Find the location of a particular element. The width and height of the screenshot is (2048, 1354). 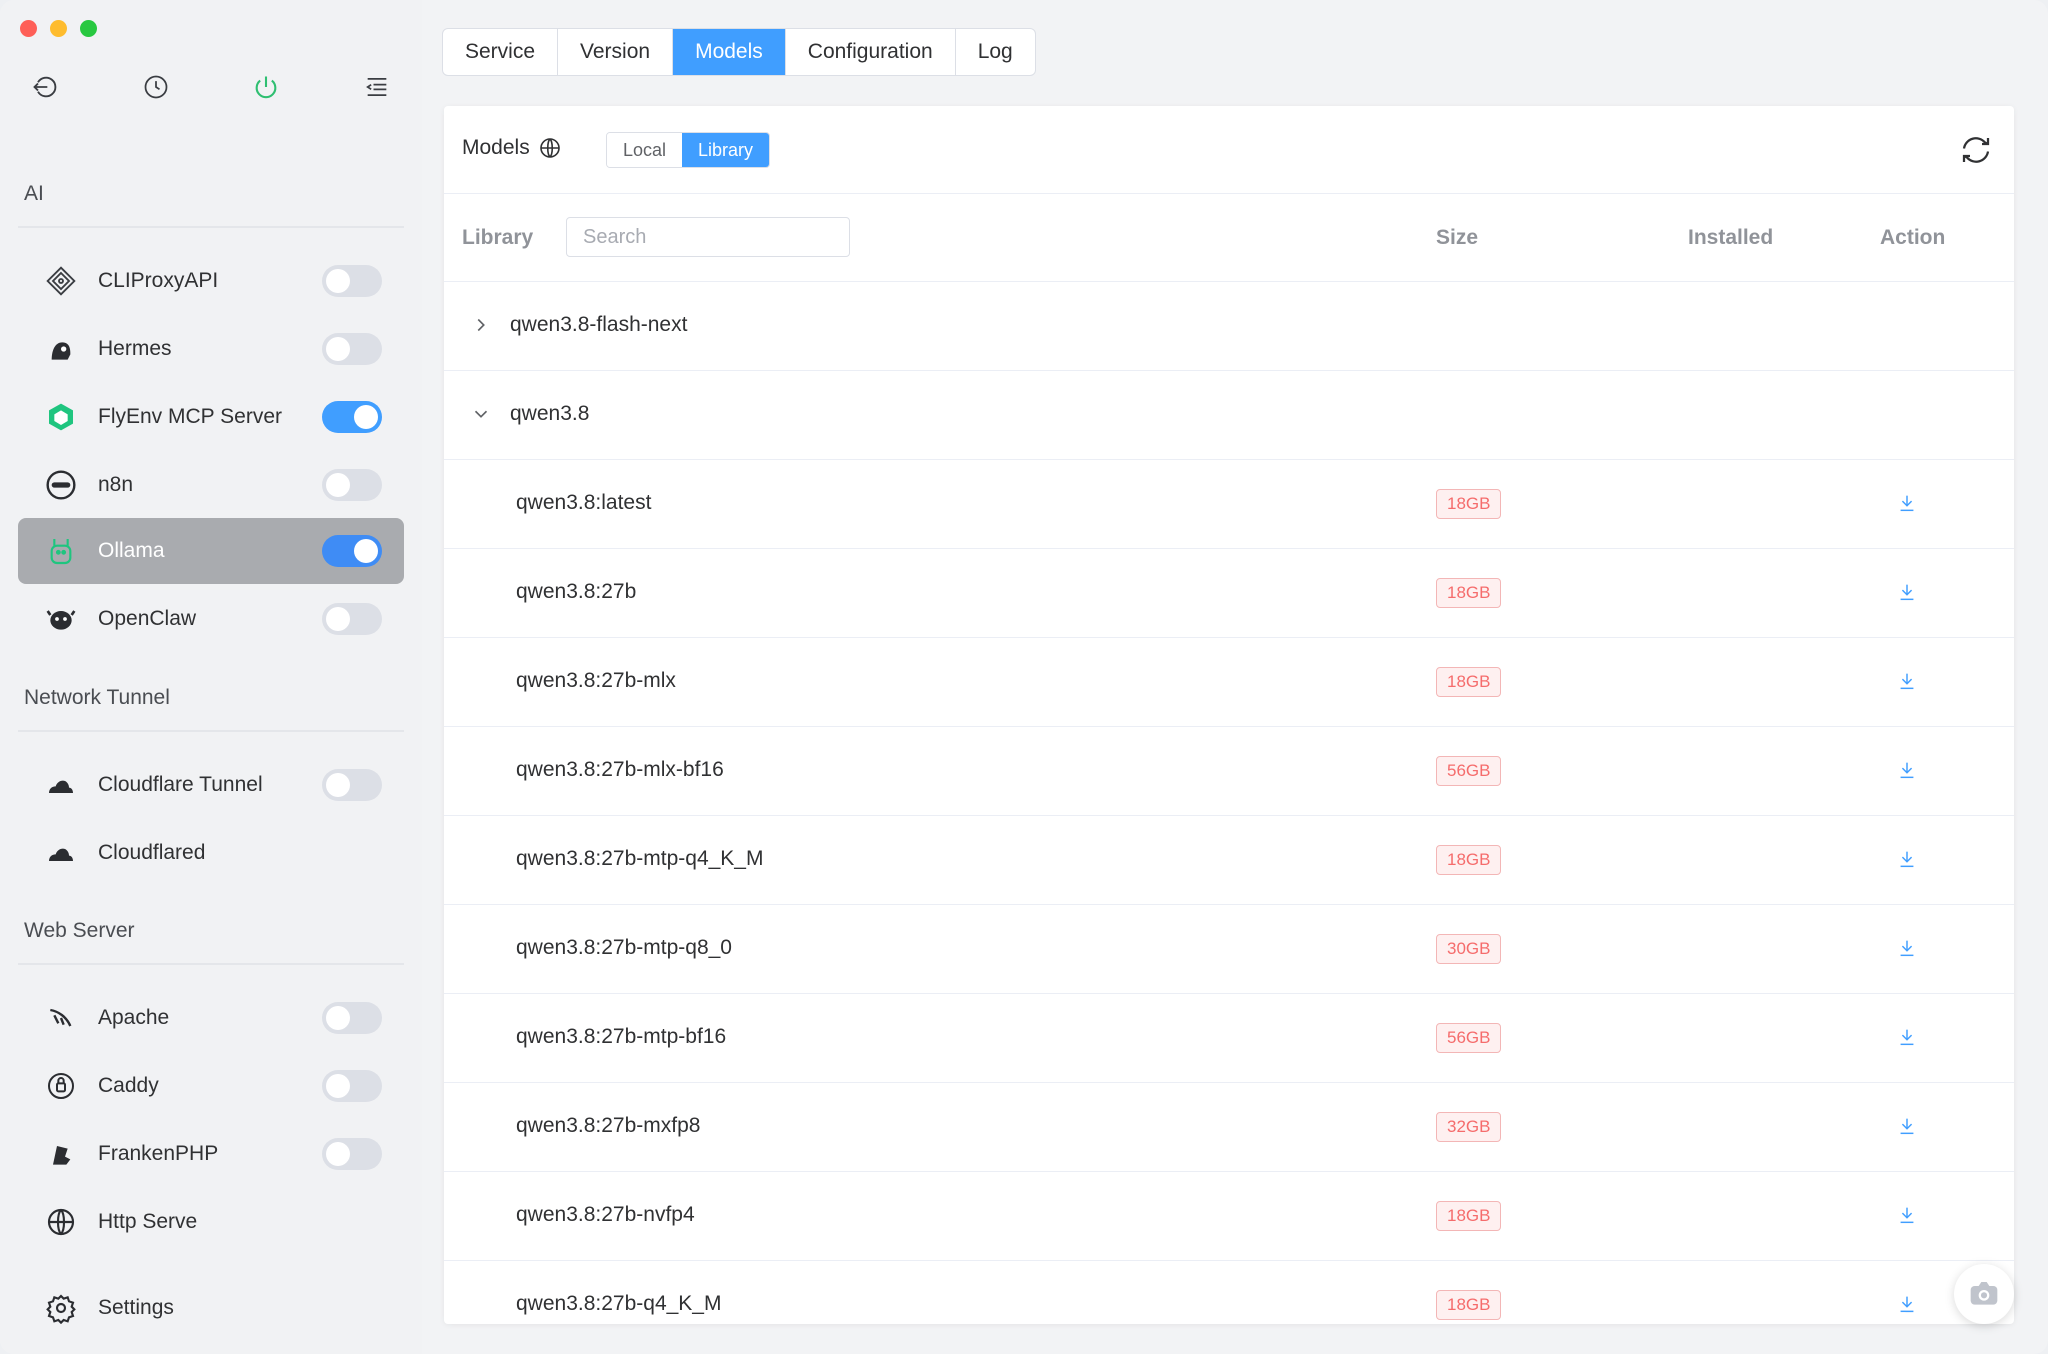

column-header-library: Library is located at coordinates (498, 237).